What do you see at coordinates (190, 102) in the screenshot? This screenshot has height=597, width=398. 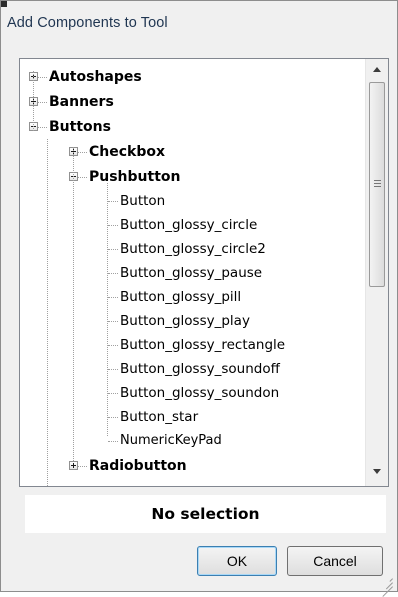 I see `tree-item-banners: Banners` at bounding box center [190, 102].